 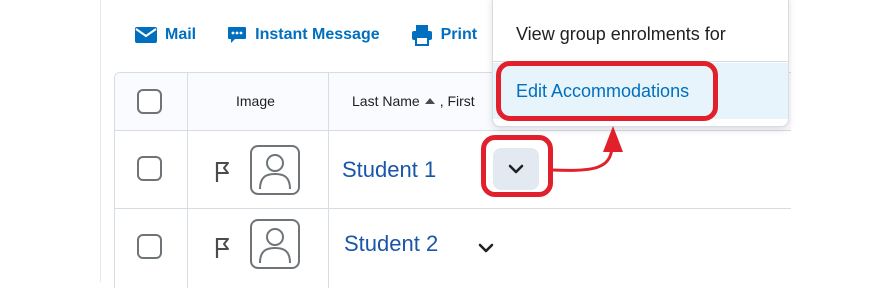 I want to click on instant-message-button: Instant Message, so click(x=303, y=35).